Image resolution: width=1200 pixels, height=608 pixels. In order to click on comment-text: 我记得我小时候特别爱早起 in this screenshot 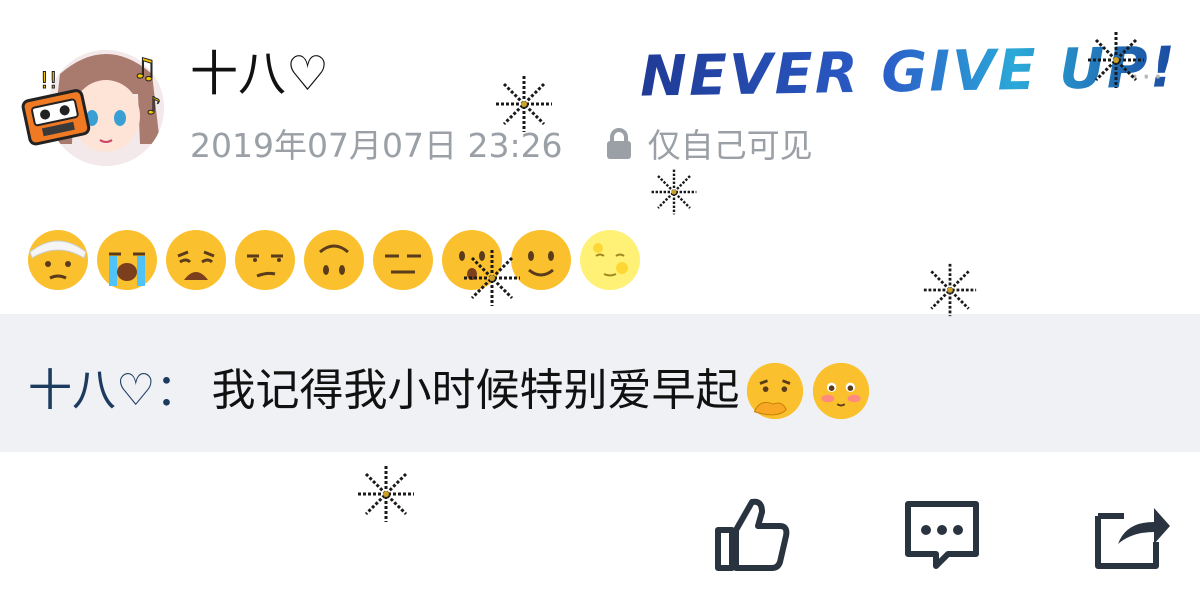, I will do `click(475, 390)`.